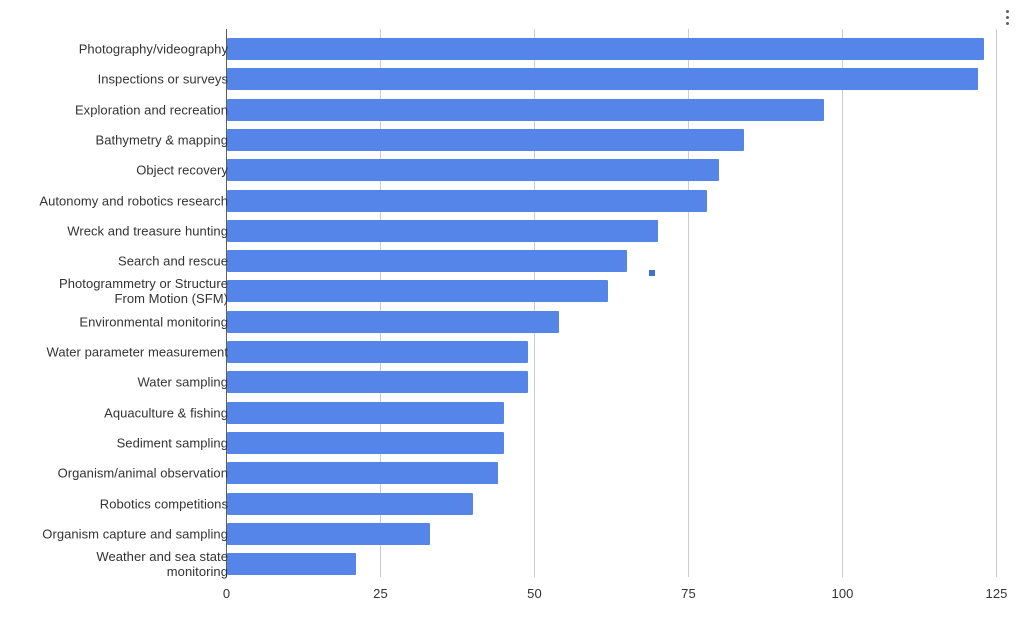 This screenshot has width=1024, height=632. Describe the element at coordinates (161, 140) in the screenshot. I see `category-label: Bathymetry & mapping` at that location.